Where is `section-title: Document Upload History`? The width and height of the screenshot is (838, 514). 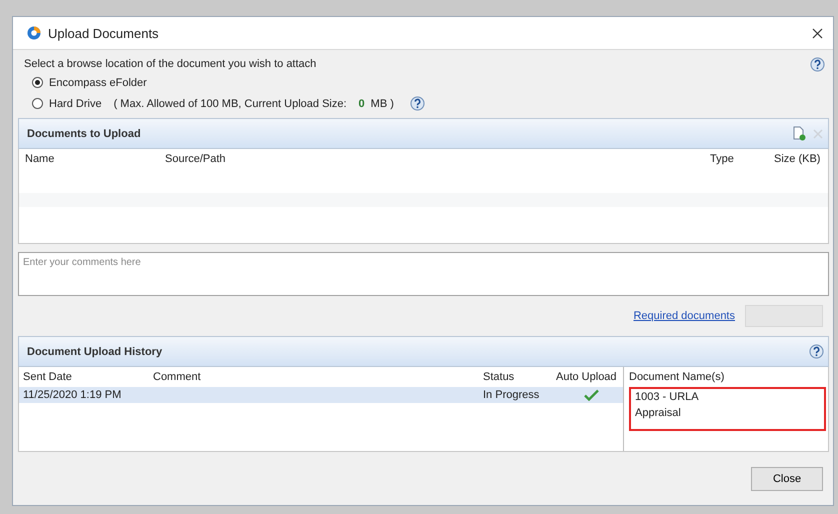 section-title: Document Upload History is located at coordinates (94, 352).